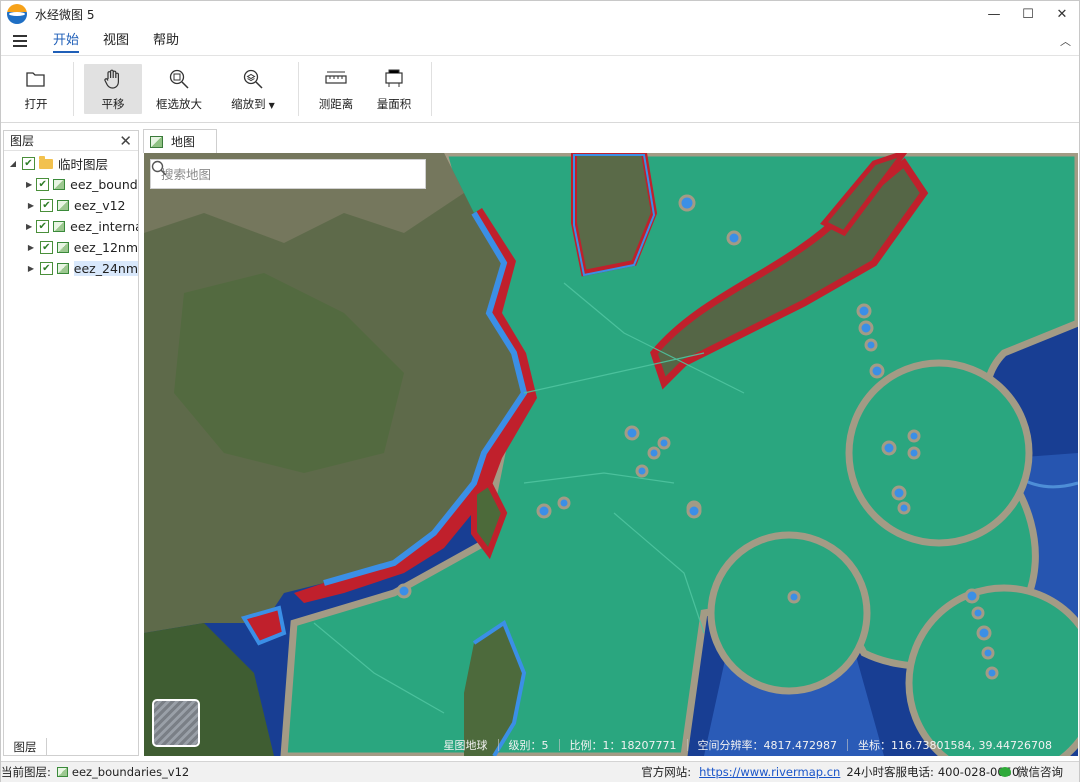 This screenshot has height=782, width=1080. Describe the element at coordinates (13, 163) in the screenshot. I see `expand-down-icon: ◢` at that location.